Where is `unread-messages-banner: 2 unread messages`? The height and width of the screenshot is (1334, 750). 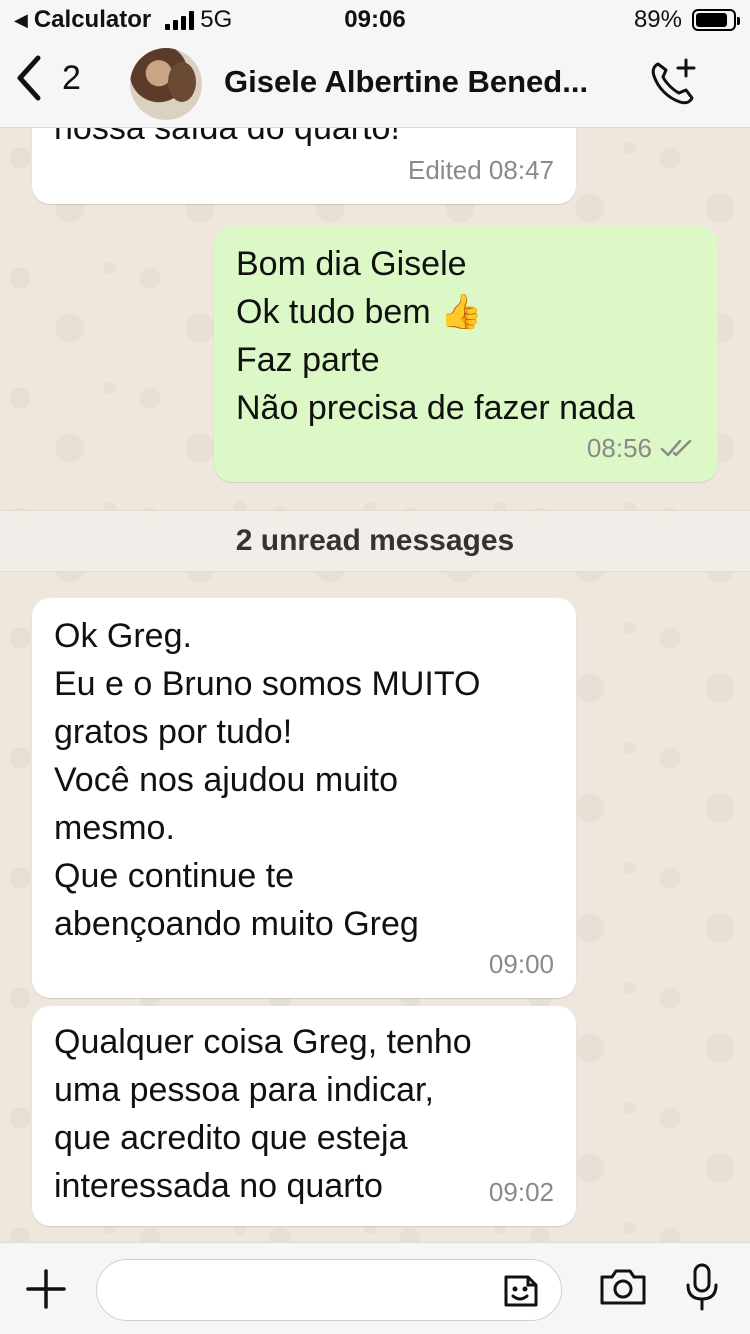
unread-messages-banner: 2 unread messages is located at coordinates (375, 541).